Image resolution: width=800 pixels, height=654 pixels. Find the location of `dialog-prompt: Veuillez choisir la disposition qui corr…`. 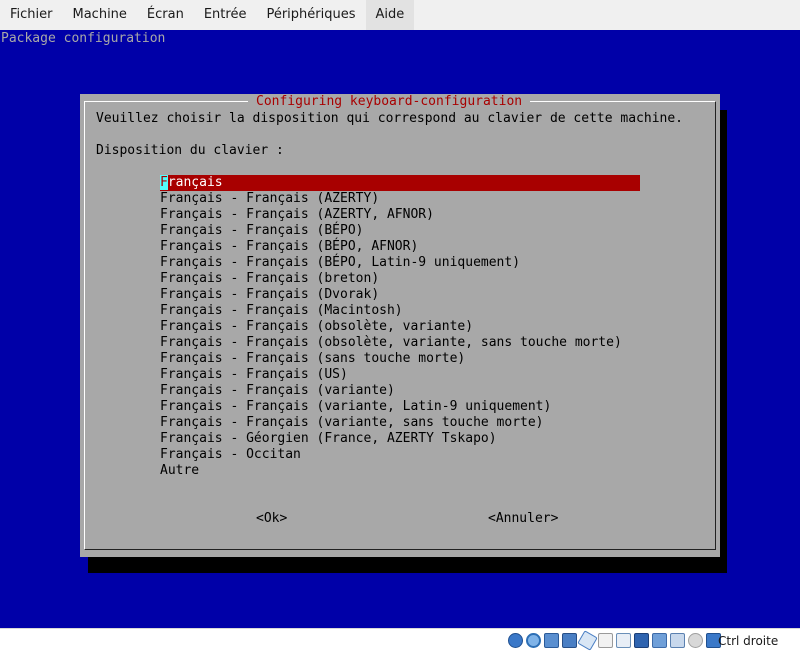

dialog-prompt: Veuillez choisir la disposition qui corr… is located at coordinates (389, 118).